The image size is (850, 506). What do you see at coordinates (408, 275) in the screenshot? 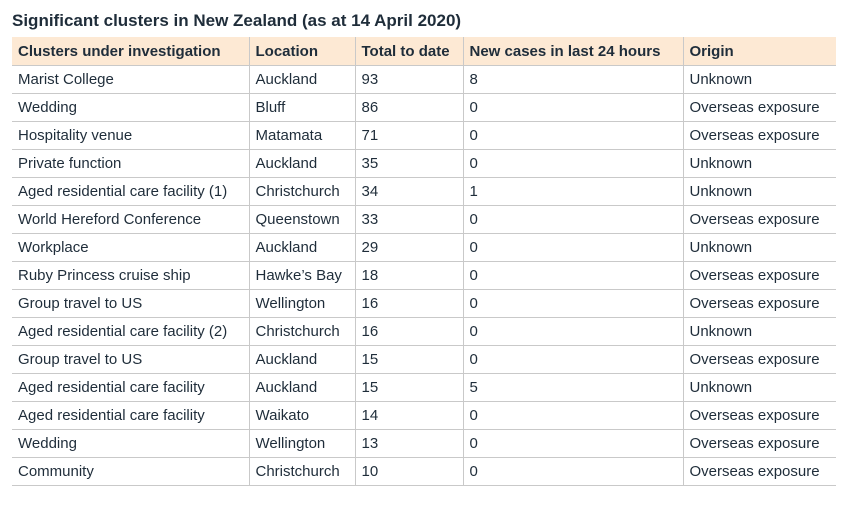
I see `cell-total: 18` at bounding box center [408, 275].